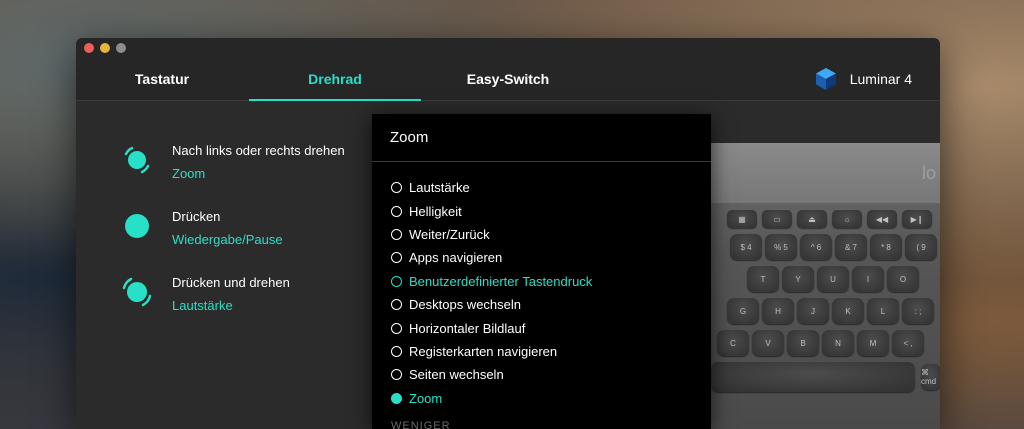 The width and height of the screenshot is (1024, 429). I want to click on radio-selected-icon, so click(396, 398).